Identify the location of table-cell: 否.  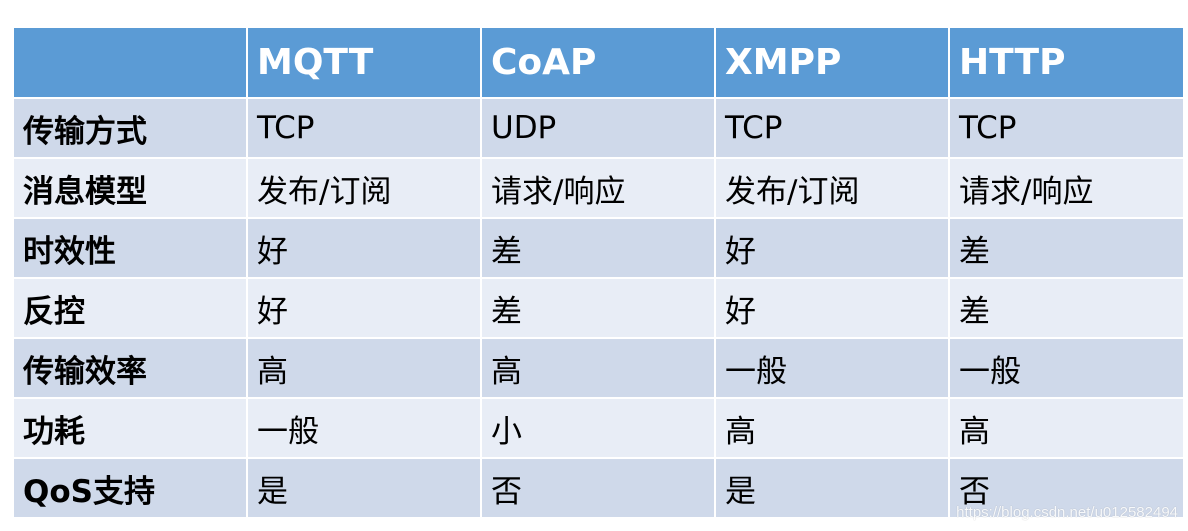
(598, 488).